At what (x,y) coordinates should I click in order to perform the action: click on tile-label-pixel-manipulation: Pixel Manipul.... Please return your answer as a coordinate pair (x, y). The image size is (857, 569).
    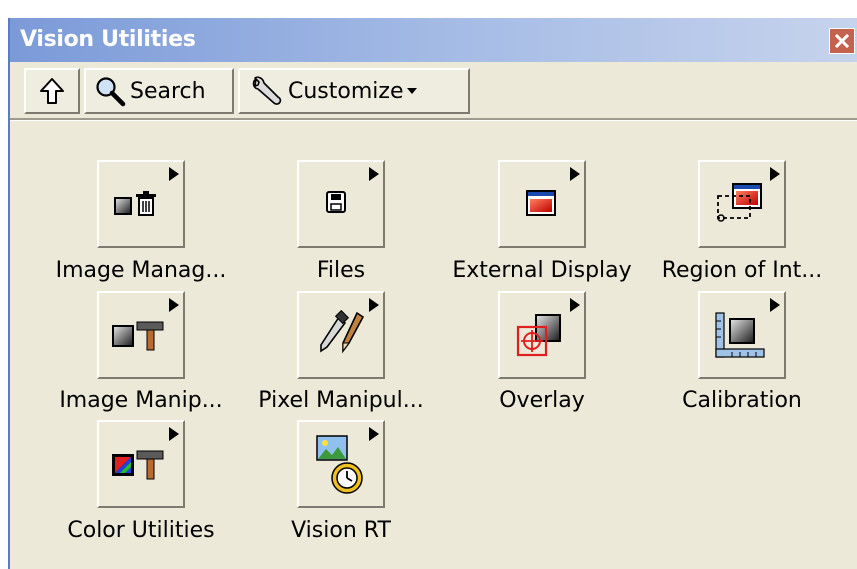
    Looking at the image, I should click on (341, 400).